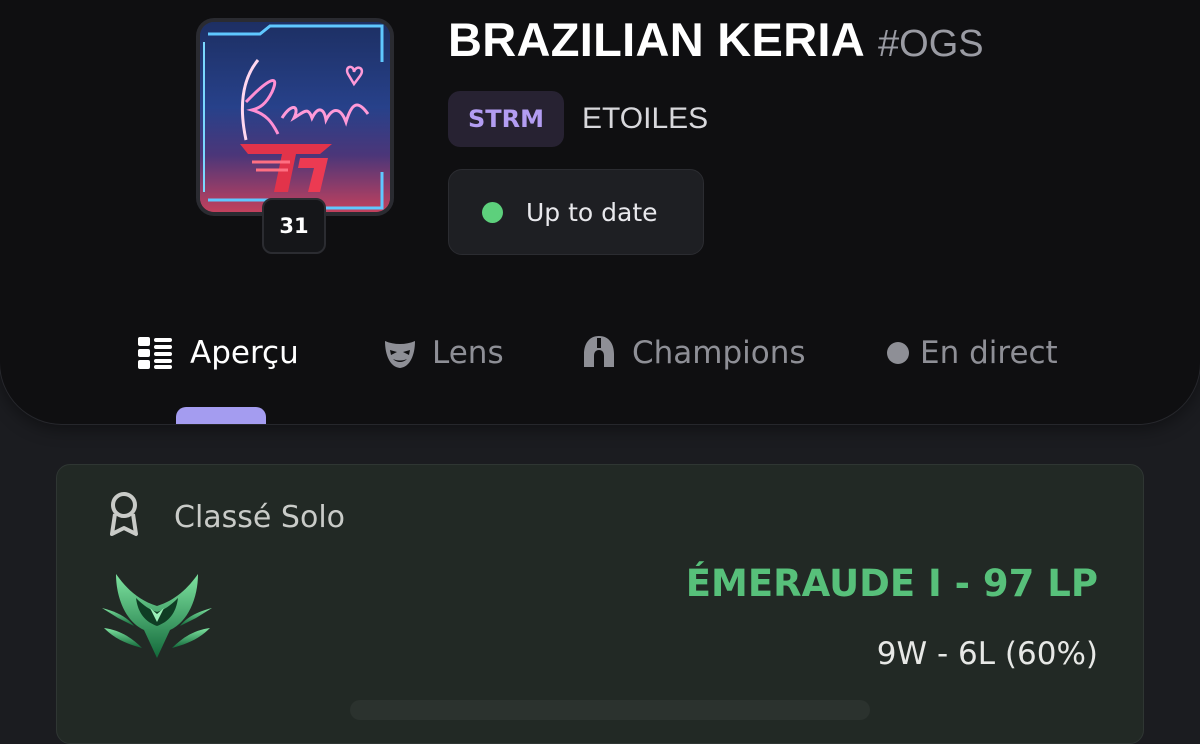 This screenshot has height=744, width=1200. Describe the element at coordinates (891, 583) in the screenshot. I see `rank-tier-lp: ÉMERAUDE I - 97 LP` at that location.